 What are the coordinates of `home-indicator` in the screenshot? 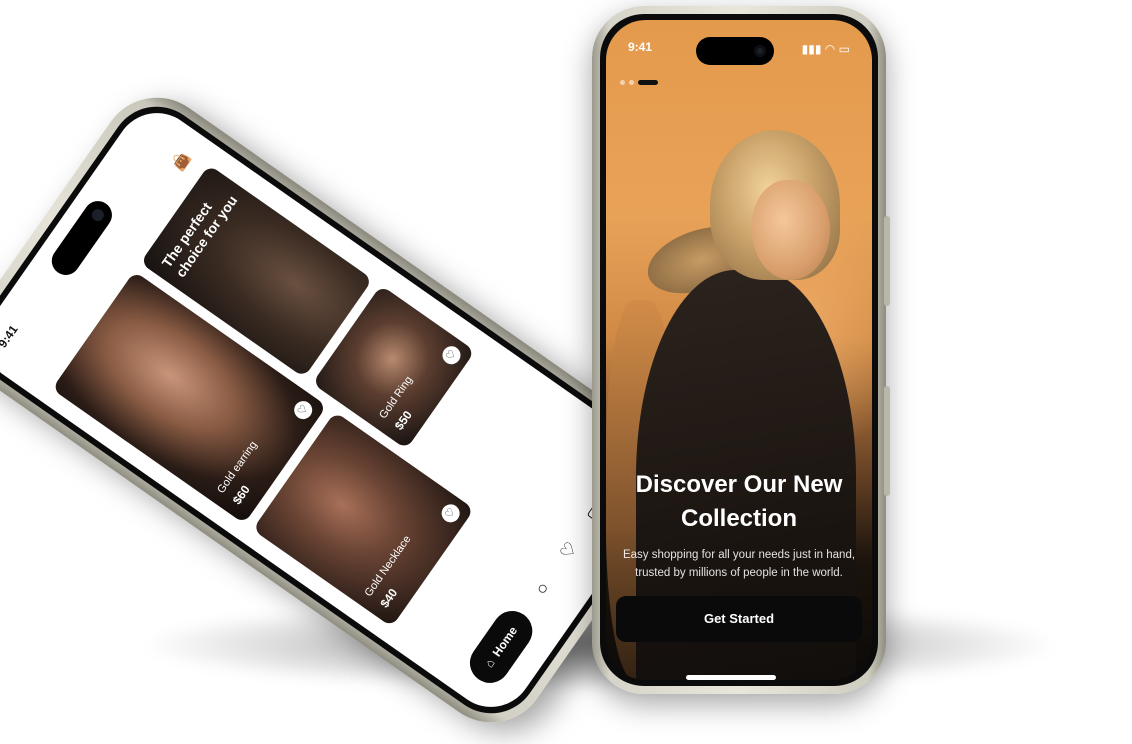 It's located at (731, 677).